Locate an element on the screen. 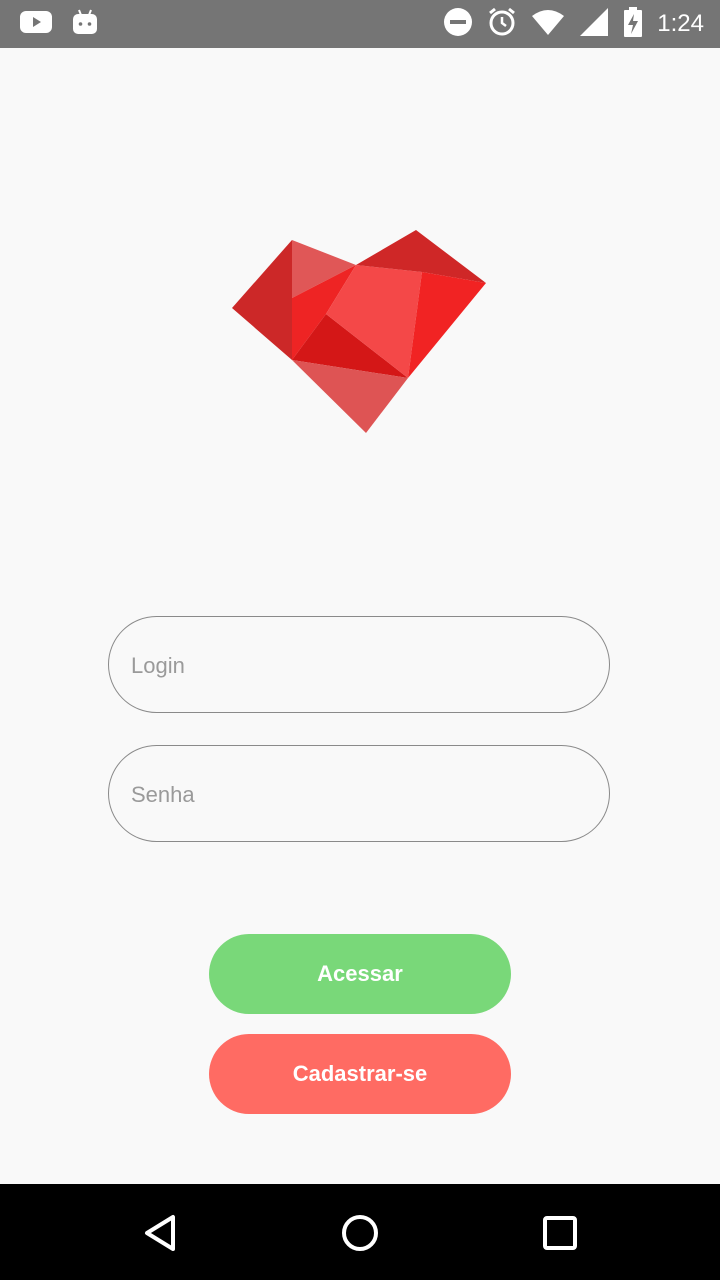 The width and height of the screenshot is (720, 1280). wifi-icon is located at coordinates (548, 24).